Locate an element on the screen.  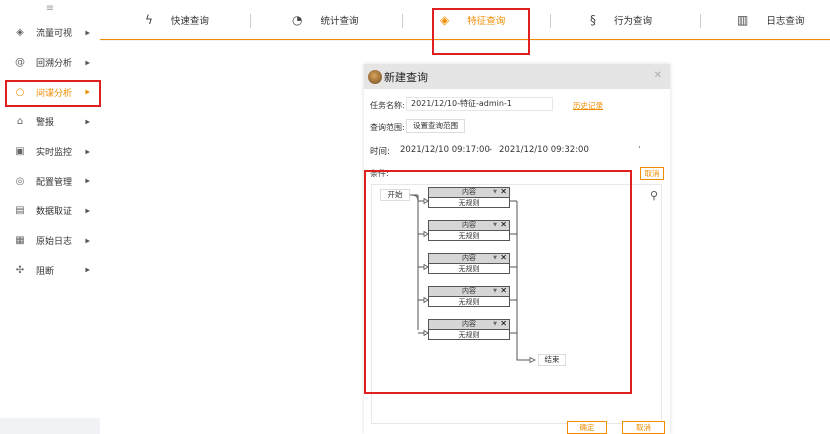
cancel-button: 取消 is located at coordinates (643, 427).